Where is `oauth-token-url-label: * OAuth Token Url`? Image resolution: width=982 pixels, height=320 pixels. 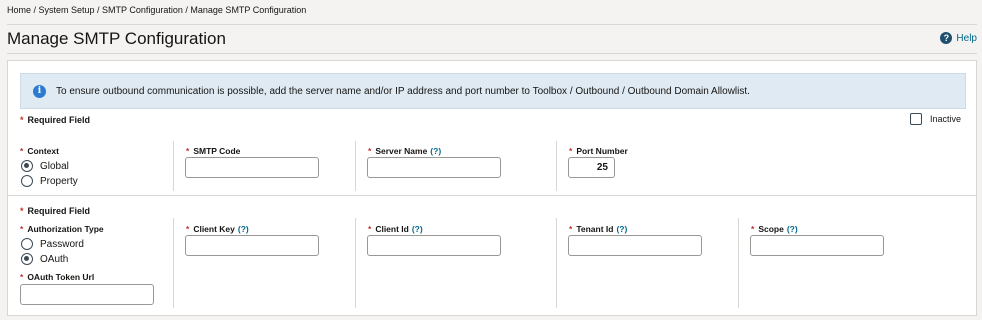 oauth-token-url-label: * OAuth Token Url is located at coordinates (57, 277).